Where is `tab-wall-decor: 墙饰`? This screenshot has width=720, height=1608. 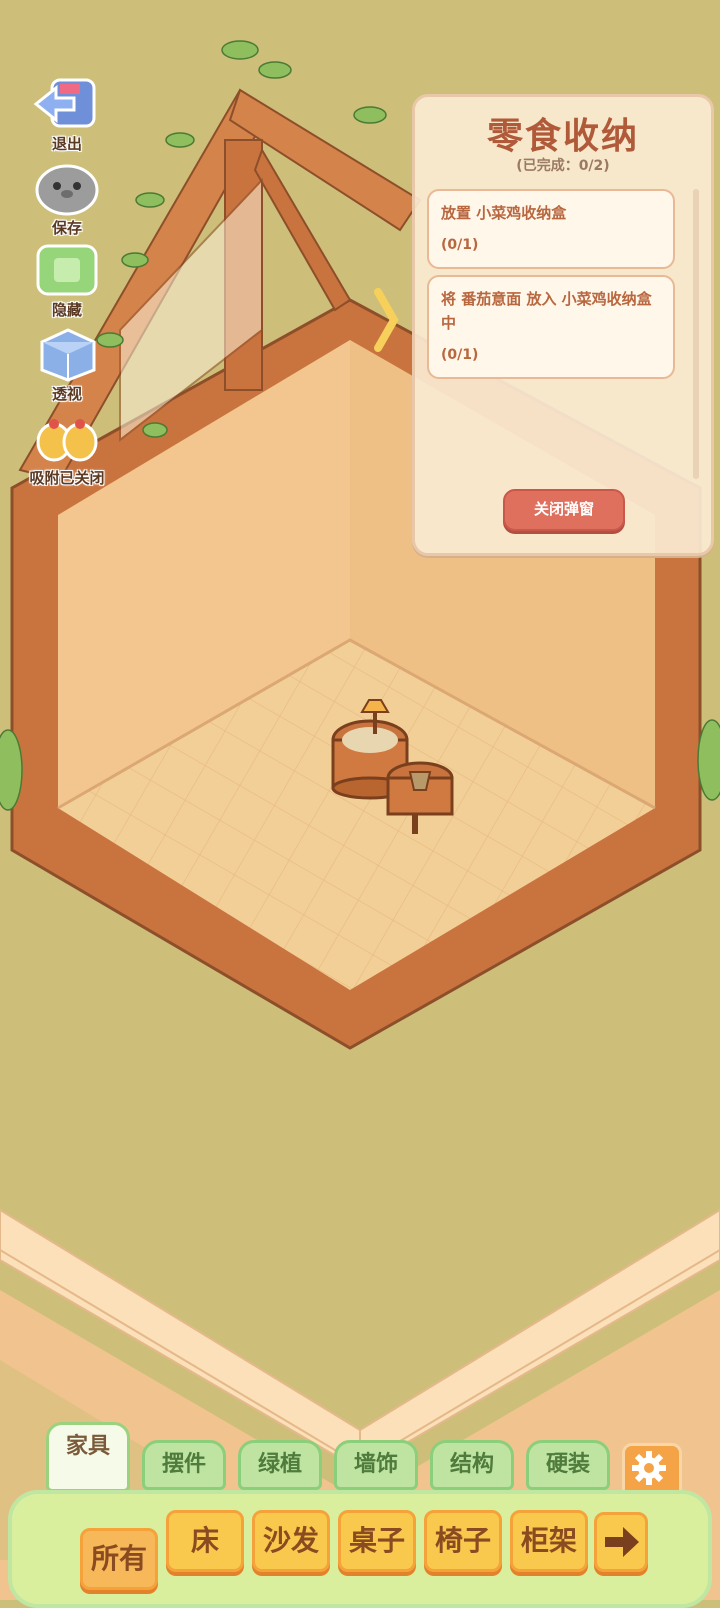 tab-wall-decor: 墙饰 is located at coordinates (376, 1465).